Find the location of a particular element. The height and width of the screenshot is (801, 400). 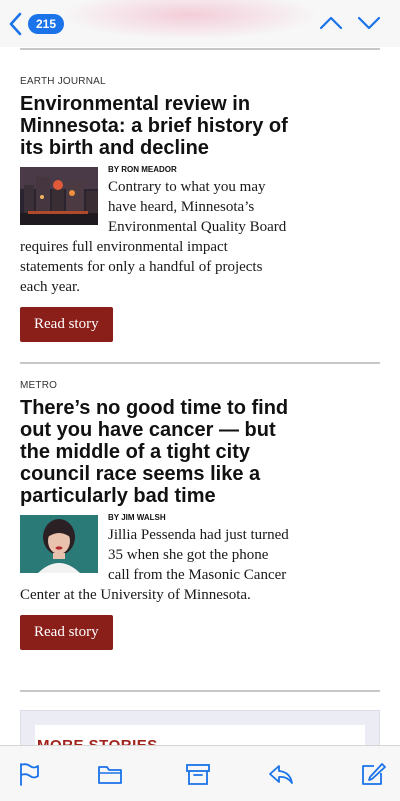

reply-button is located at coordinates (281, 774).